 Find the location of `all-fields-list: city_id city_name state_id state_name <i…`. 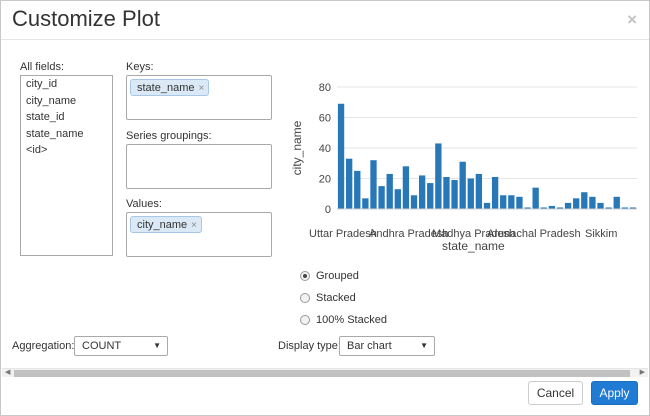

all-fields-list: city_id city_name state_id state_name <i… is located at coordinates (66, 165).